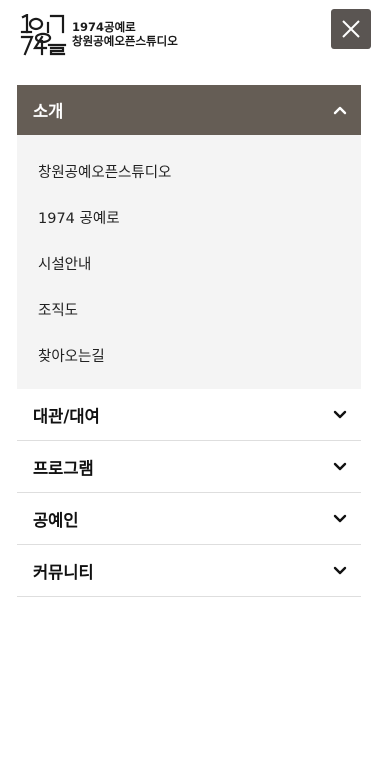 This screenshot has width=377, height=757. Describe the element at coordinates (189, 217) in the screenshot. I see `submenu-item: 1974 공예로` at that location.